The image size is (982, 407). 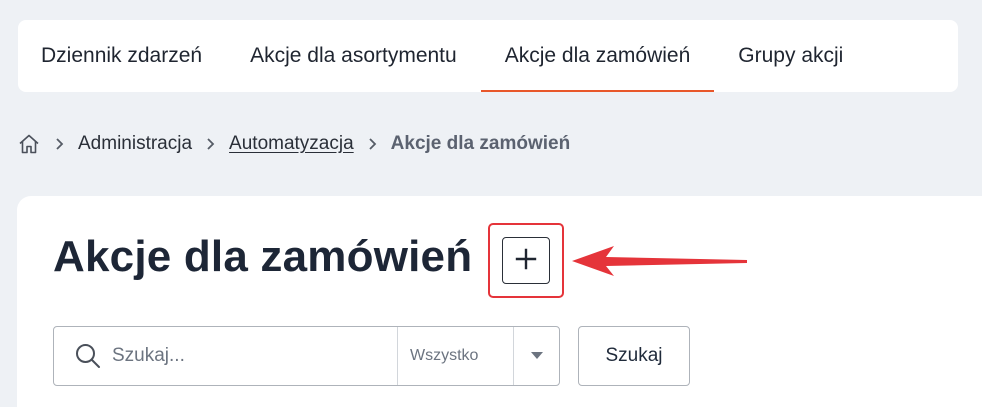 I want to click on tab-product-actions: Akcje dla asortymentu, so click(x=353, y=56).